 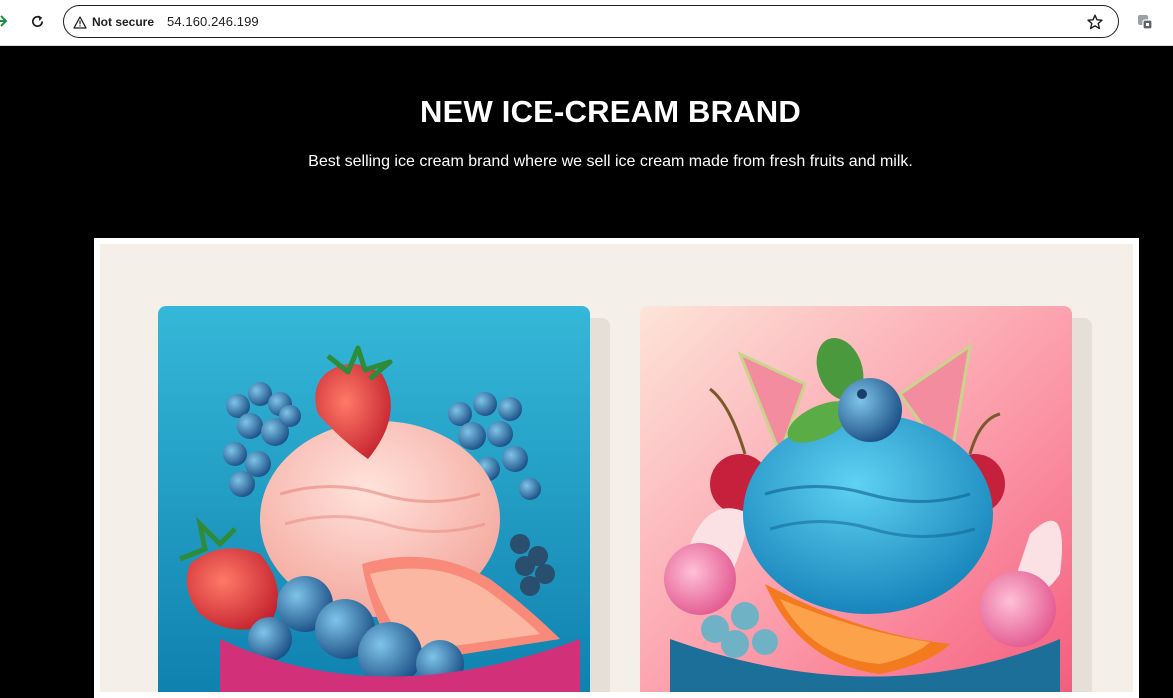 I want to click on bookmark-button, so click(x=1095, y=22).